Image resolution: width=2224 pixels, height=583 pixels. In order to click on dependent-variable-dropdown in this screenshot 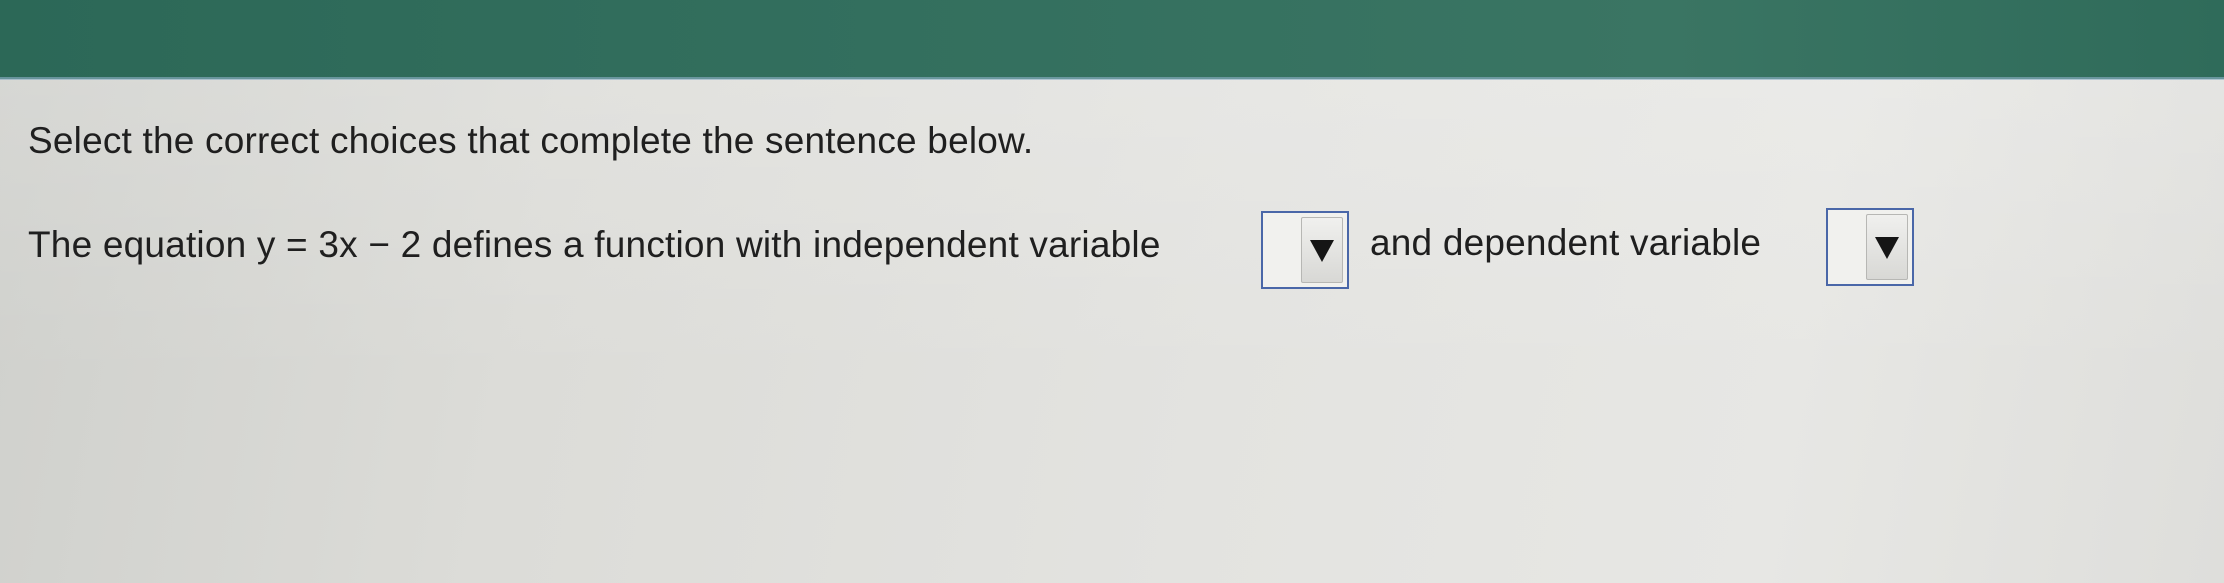, I will do `click(1870, 247)`.